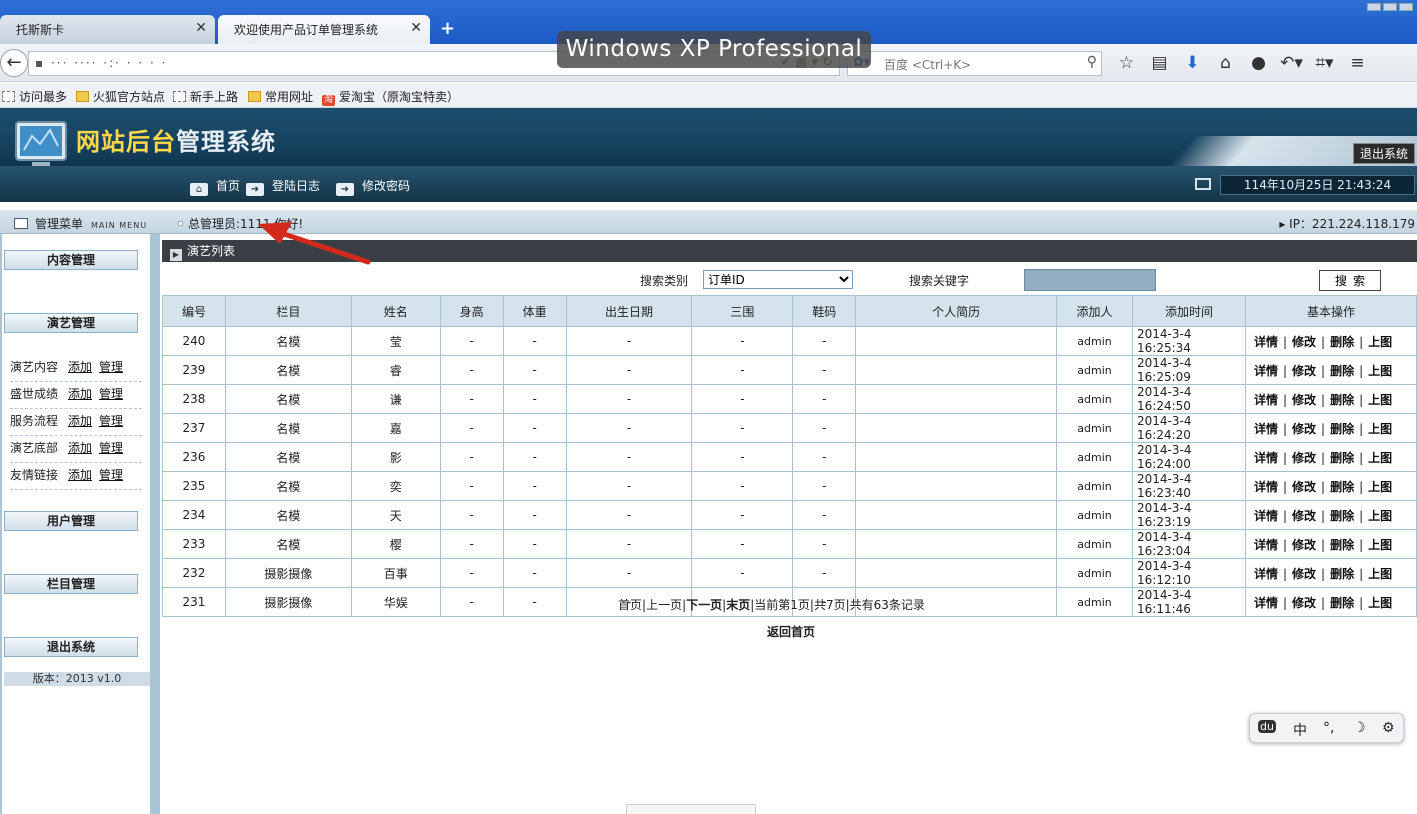 The width and height of the screenshot is (1417, 814). I want to click on search-type-select: 订单ID, so click(778, 279).